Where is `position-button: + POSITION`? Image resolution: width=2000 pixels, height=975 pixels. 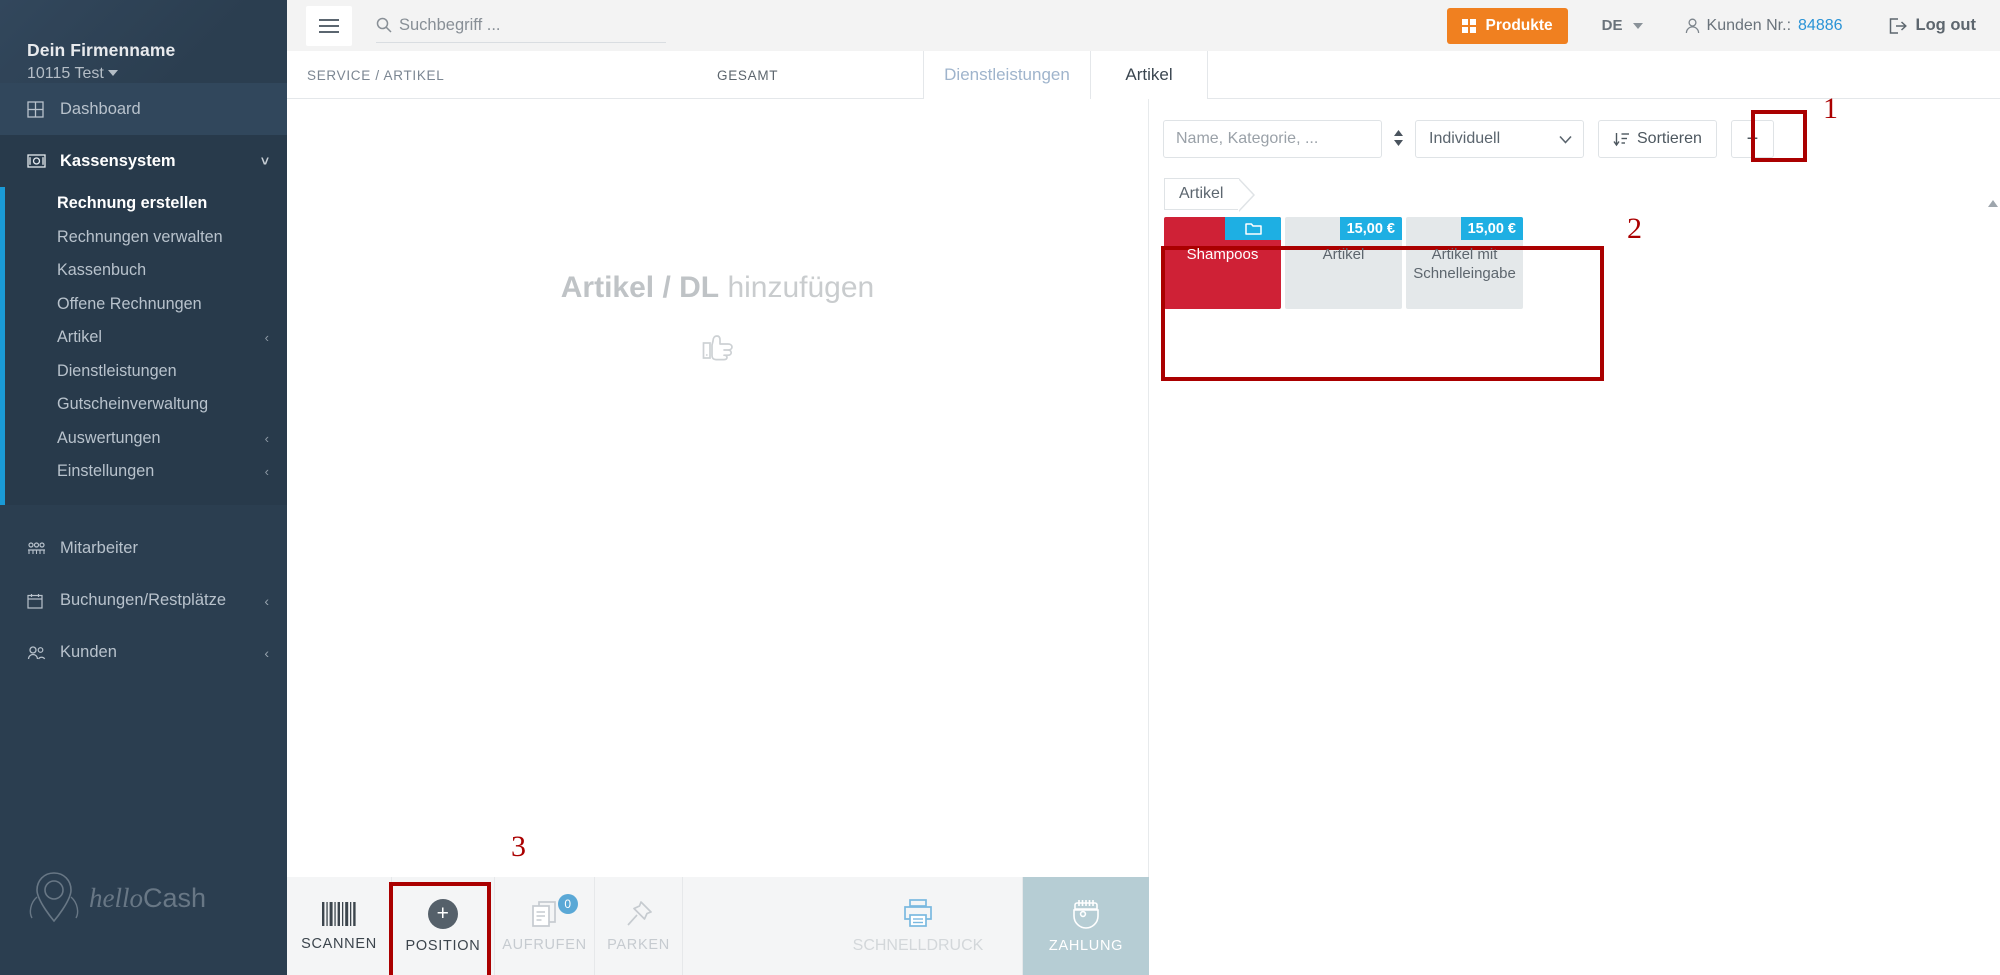
position-button: + POSITION is located at coordinates (443, 926).